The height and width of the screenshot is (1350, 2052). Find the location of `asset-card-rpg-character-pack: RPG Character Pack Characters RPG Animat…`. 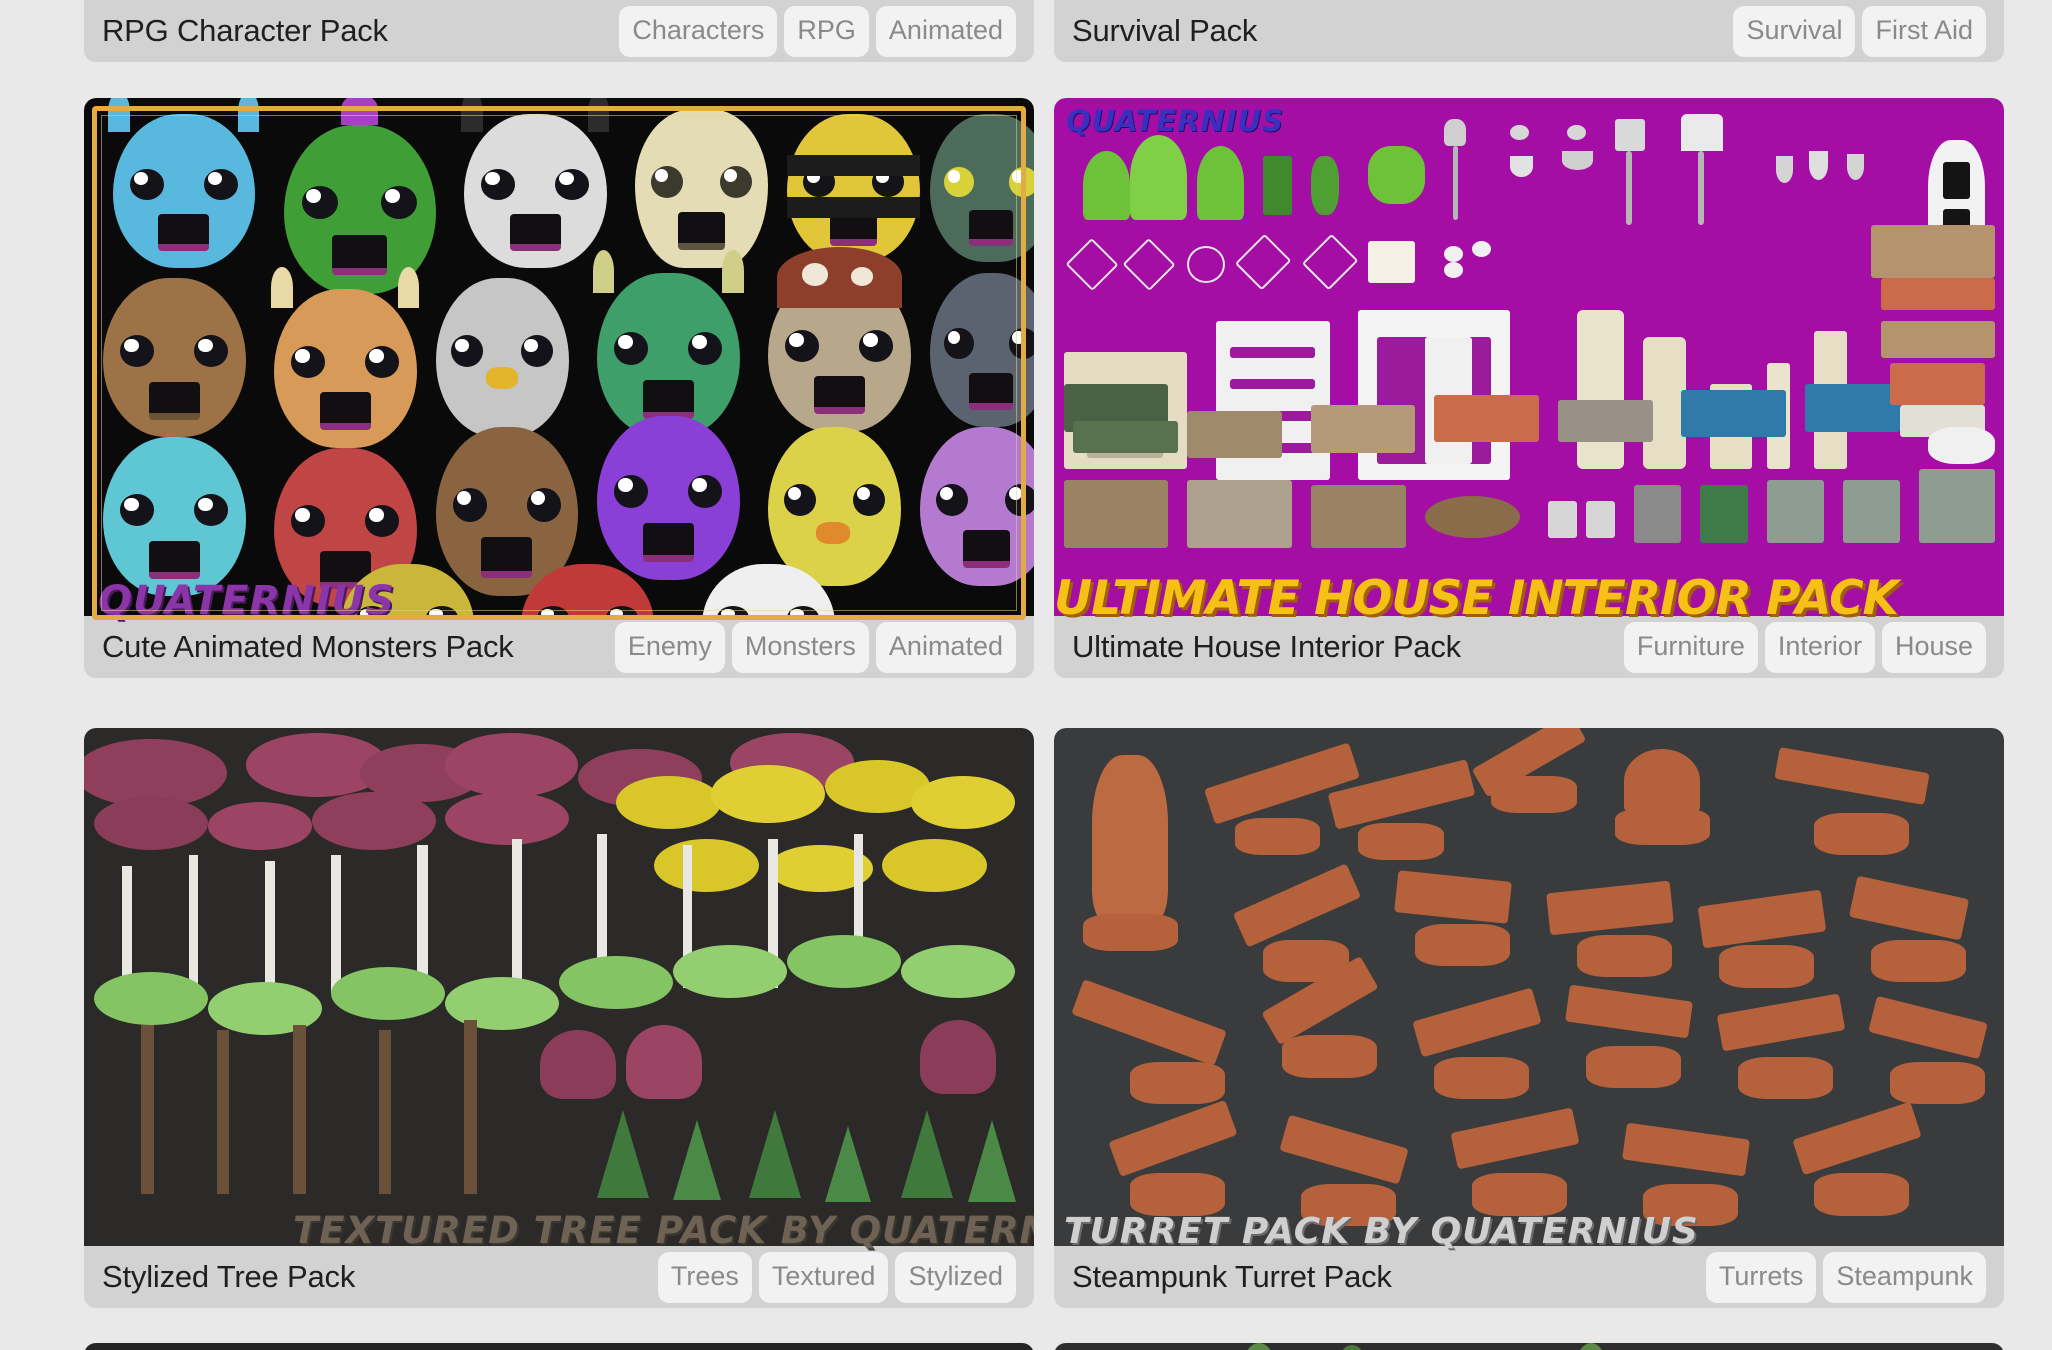

asset-card-rpg-character-pack: RPG Character Pack Characters RPG Animat… is located at coordinates (559, 31).